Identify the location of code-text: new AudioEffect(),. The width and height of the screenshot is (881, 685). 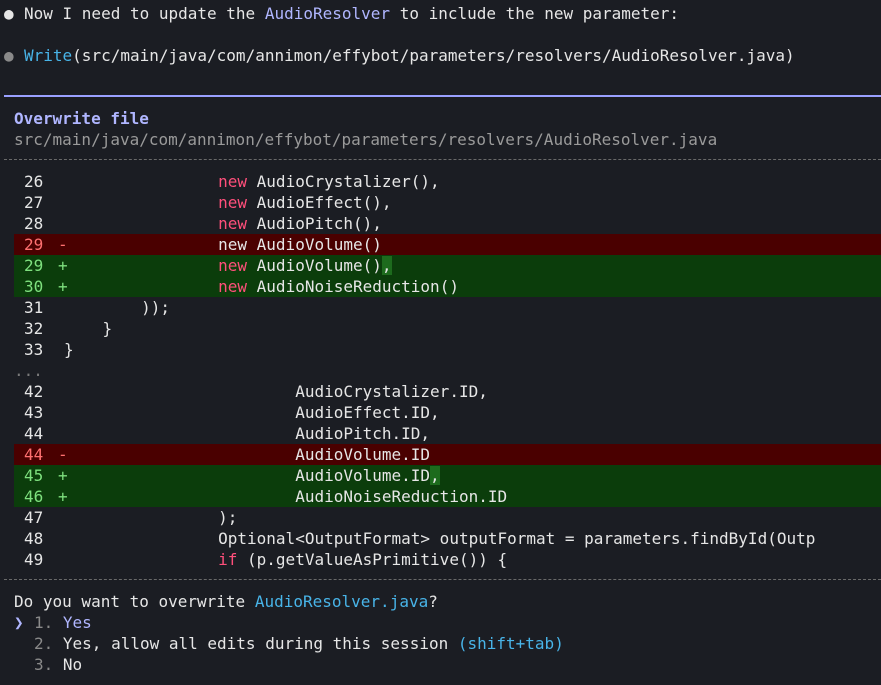
(305, 202).